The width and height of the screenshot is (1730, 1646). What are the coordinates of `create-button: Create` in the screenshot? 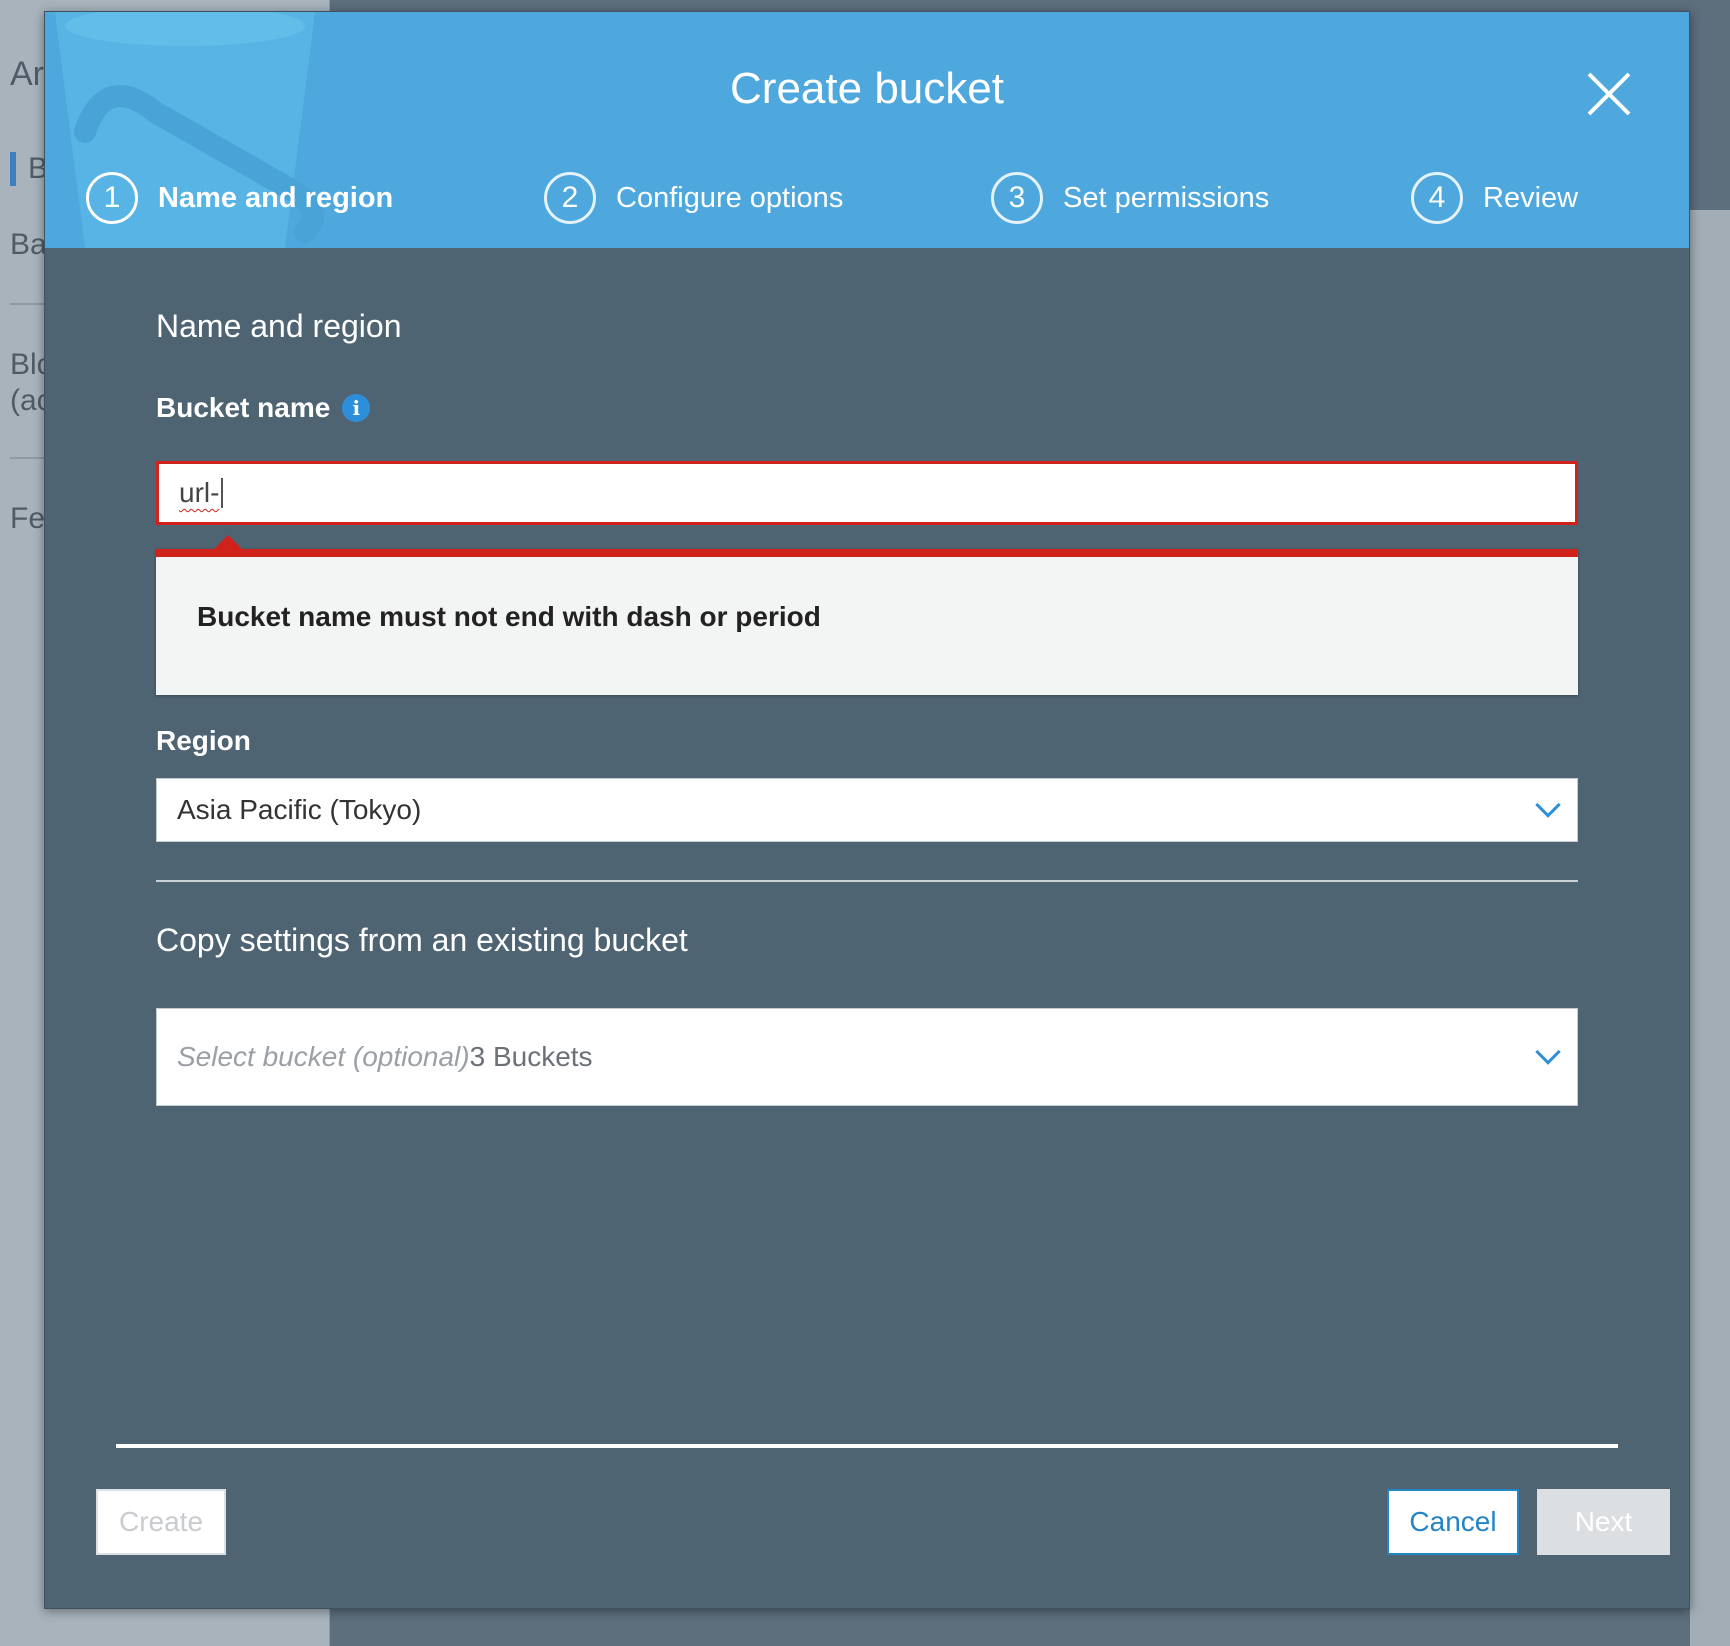 It's located at (161, 1522).